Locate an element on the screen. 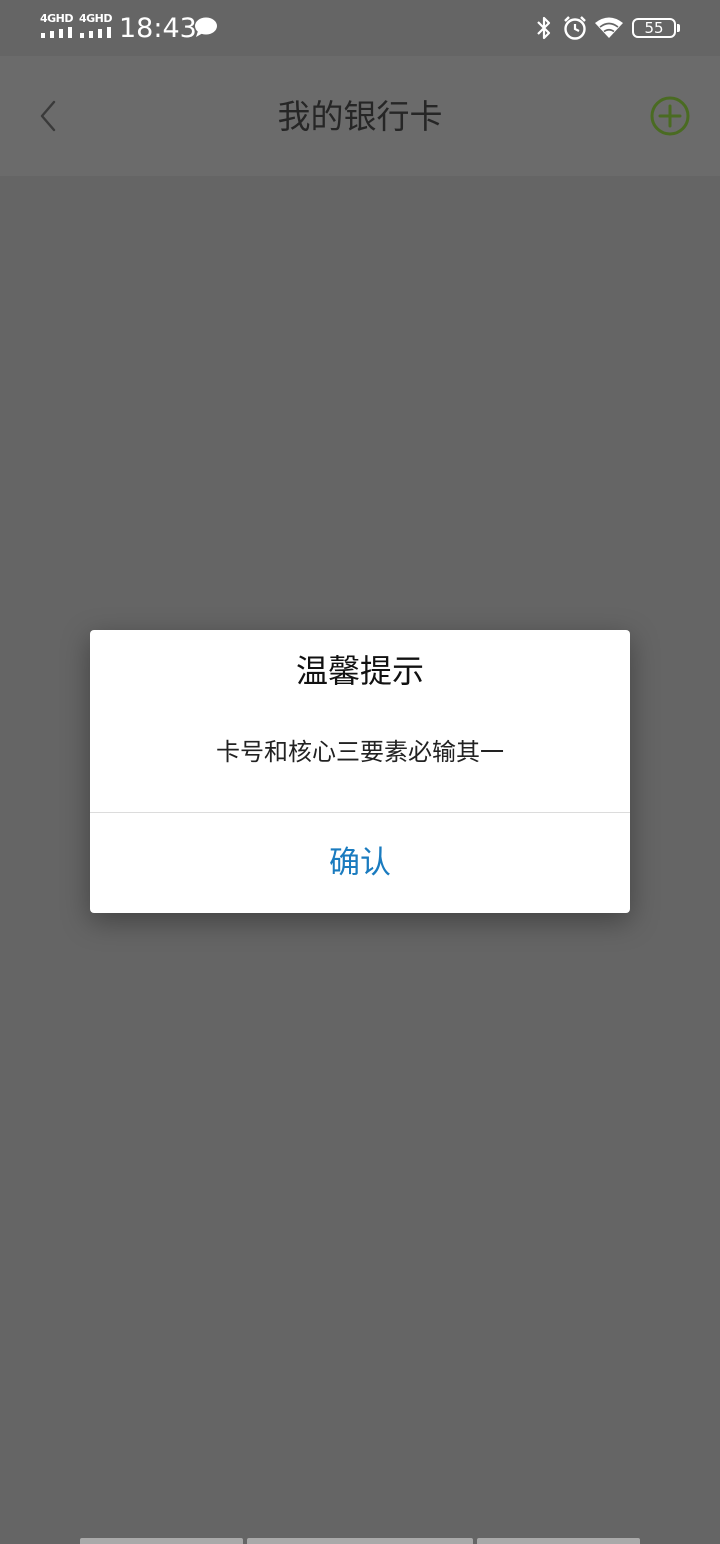 Image resolution: width=720 pixels, height=1544 pixels. chat-icon is located at coordinates (206, 27).